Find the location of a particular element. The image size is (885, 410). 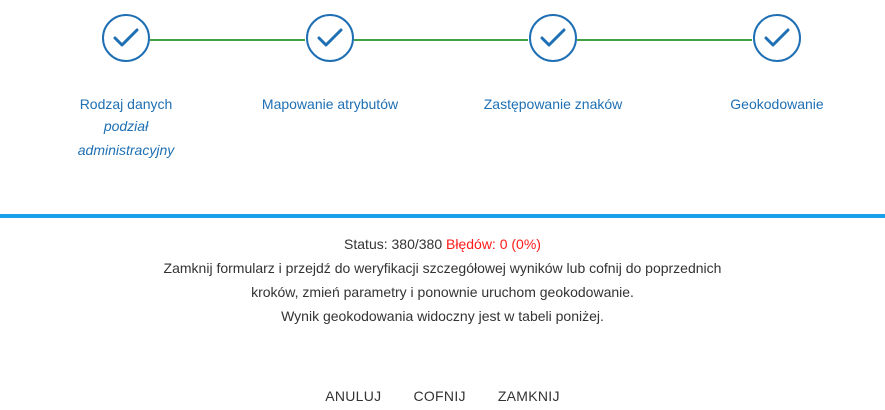

status-count: Status: 380/380 is located at coordinates (393, 244).